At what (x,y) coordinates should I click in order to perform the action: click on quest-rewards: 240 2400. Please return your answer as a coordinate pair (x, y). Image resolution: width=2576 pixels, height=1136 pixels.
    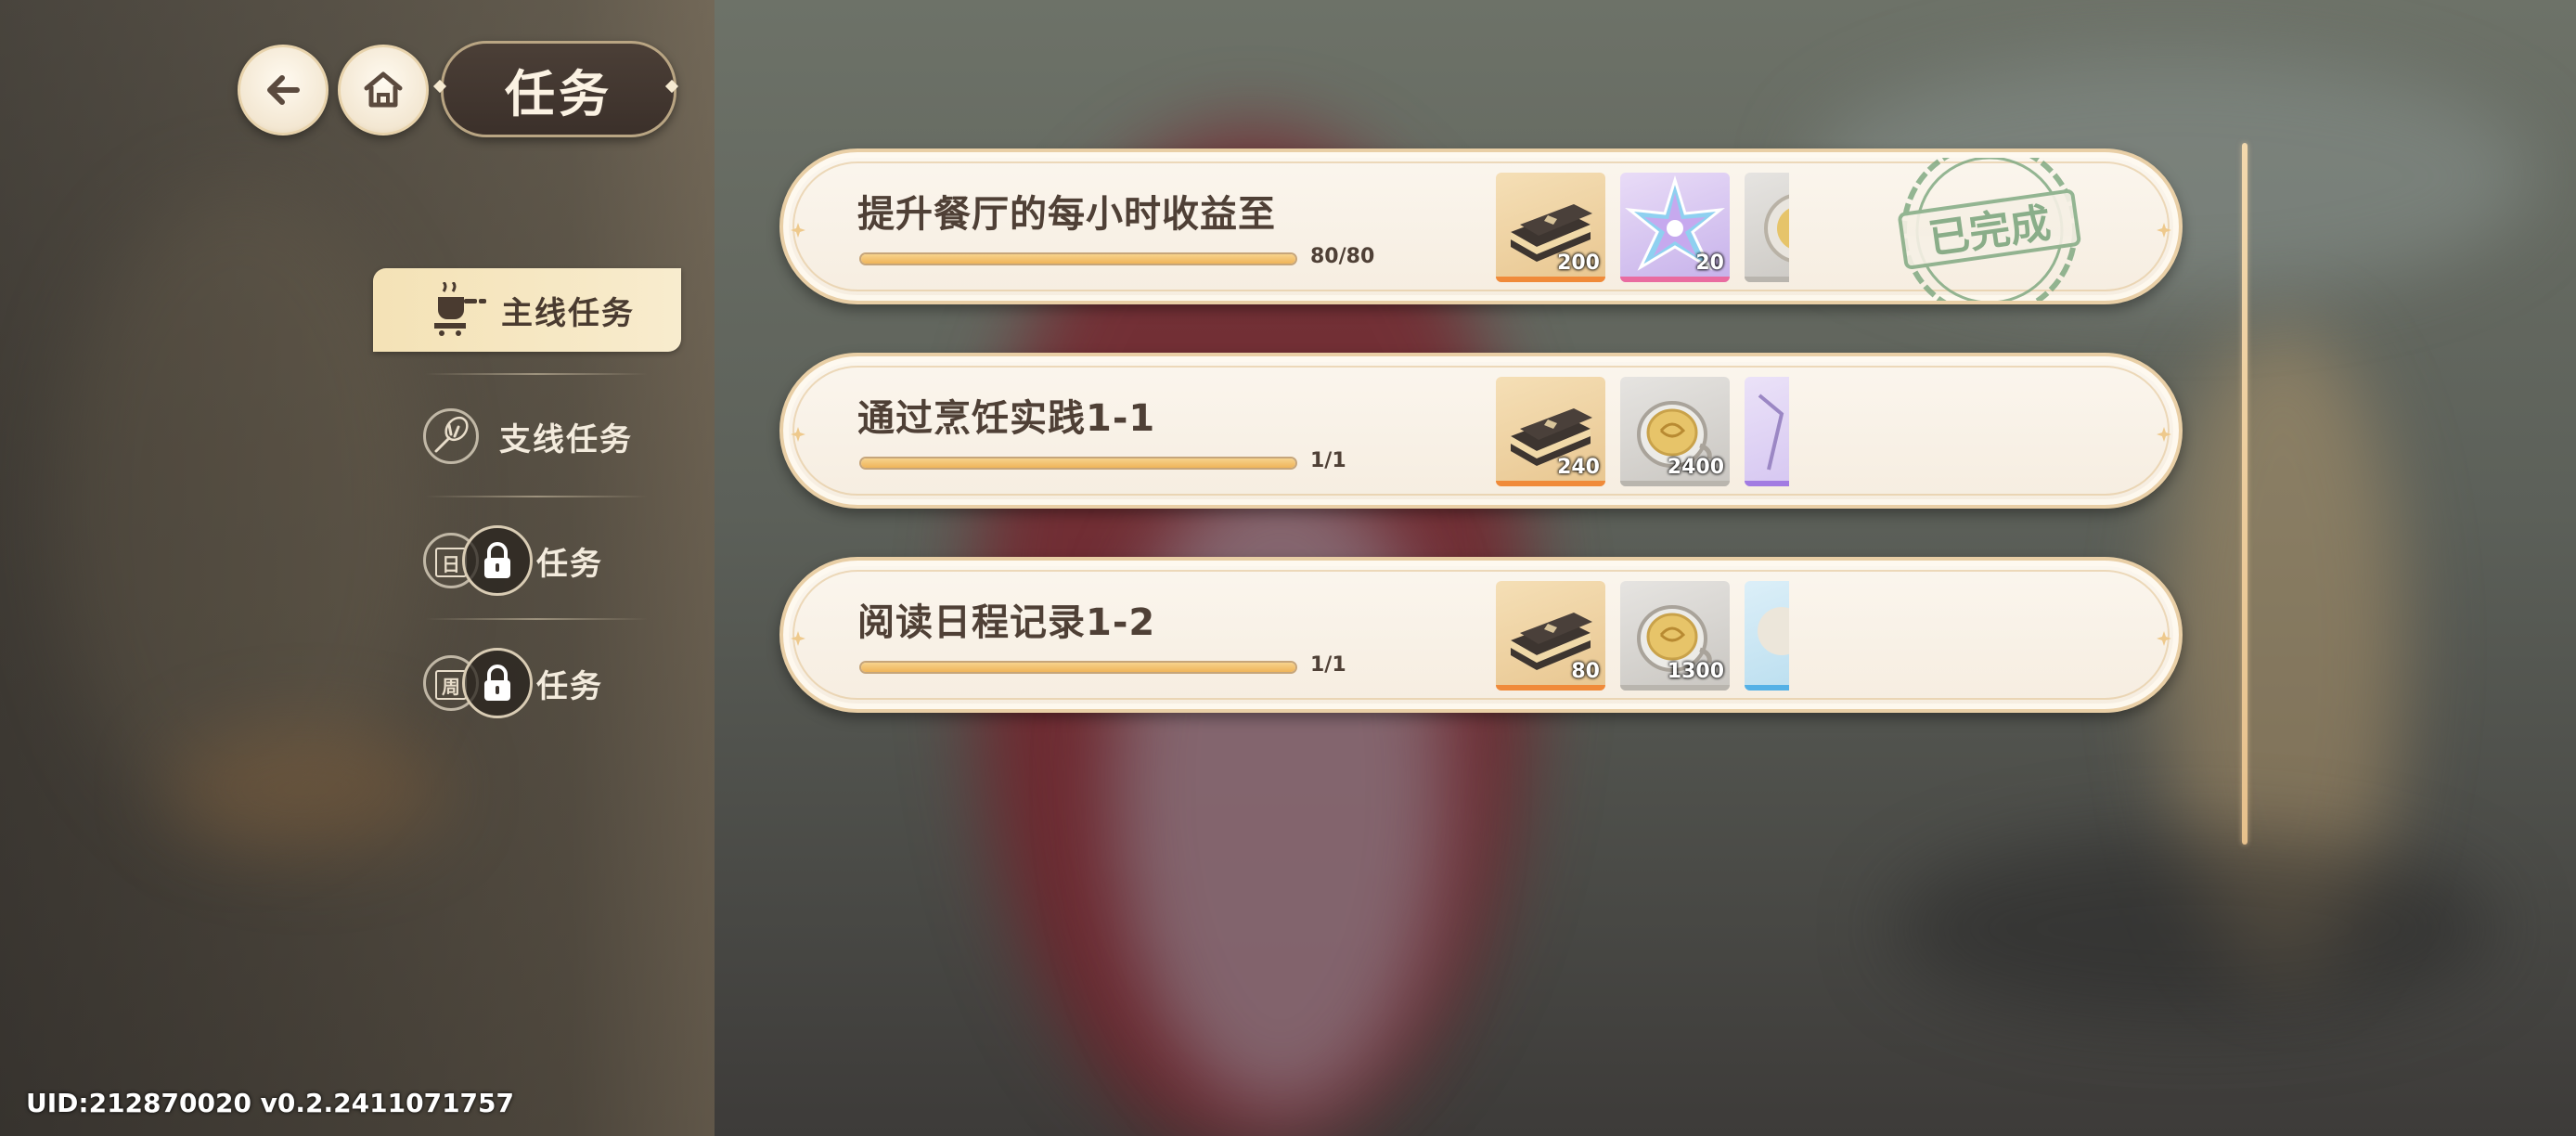
    Looking at the image, I should click on (1643, 434).